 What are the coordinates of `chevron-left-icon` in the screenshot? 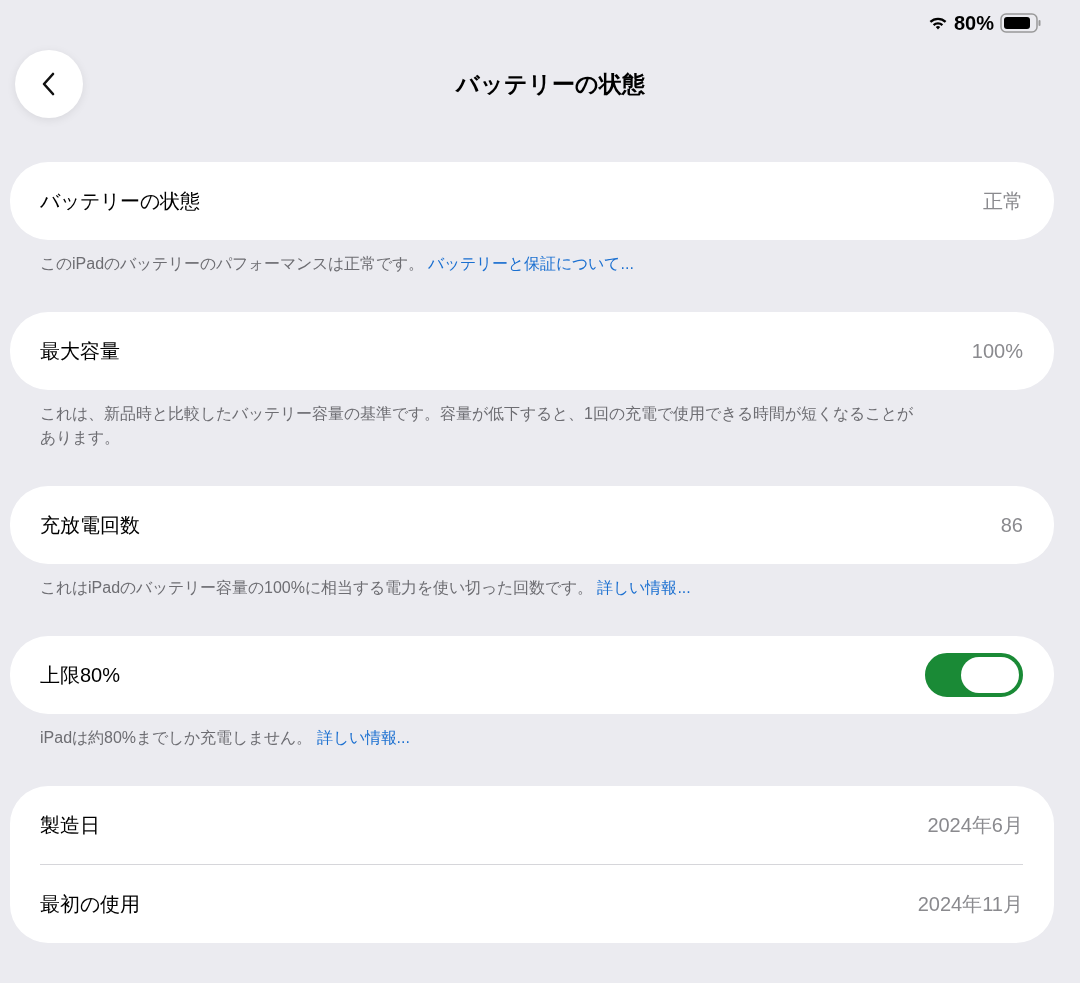 It's located at (49, 84).